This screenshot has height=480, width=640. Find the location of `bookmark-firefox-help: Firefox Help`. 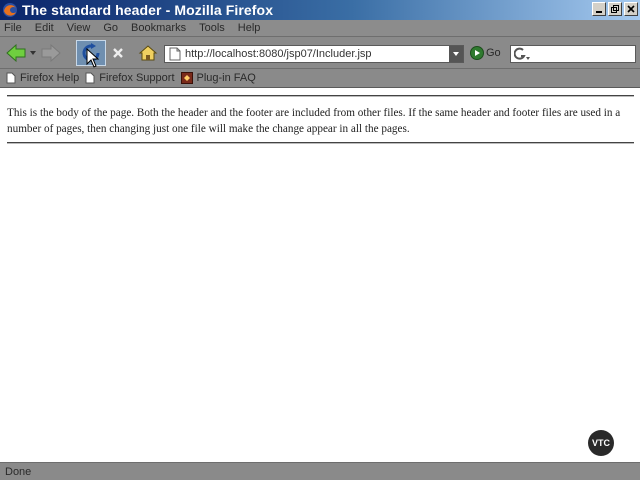

bookmark-firefox-help: Firefox Help is located at coordinates (42, 78).